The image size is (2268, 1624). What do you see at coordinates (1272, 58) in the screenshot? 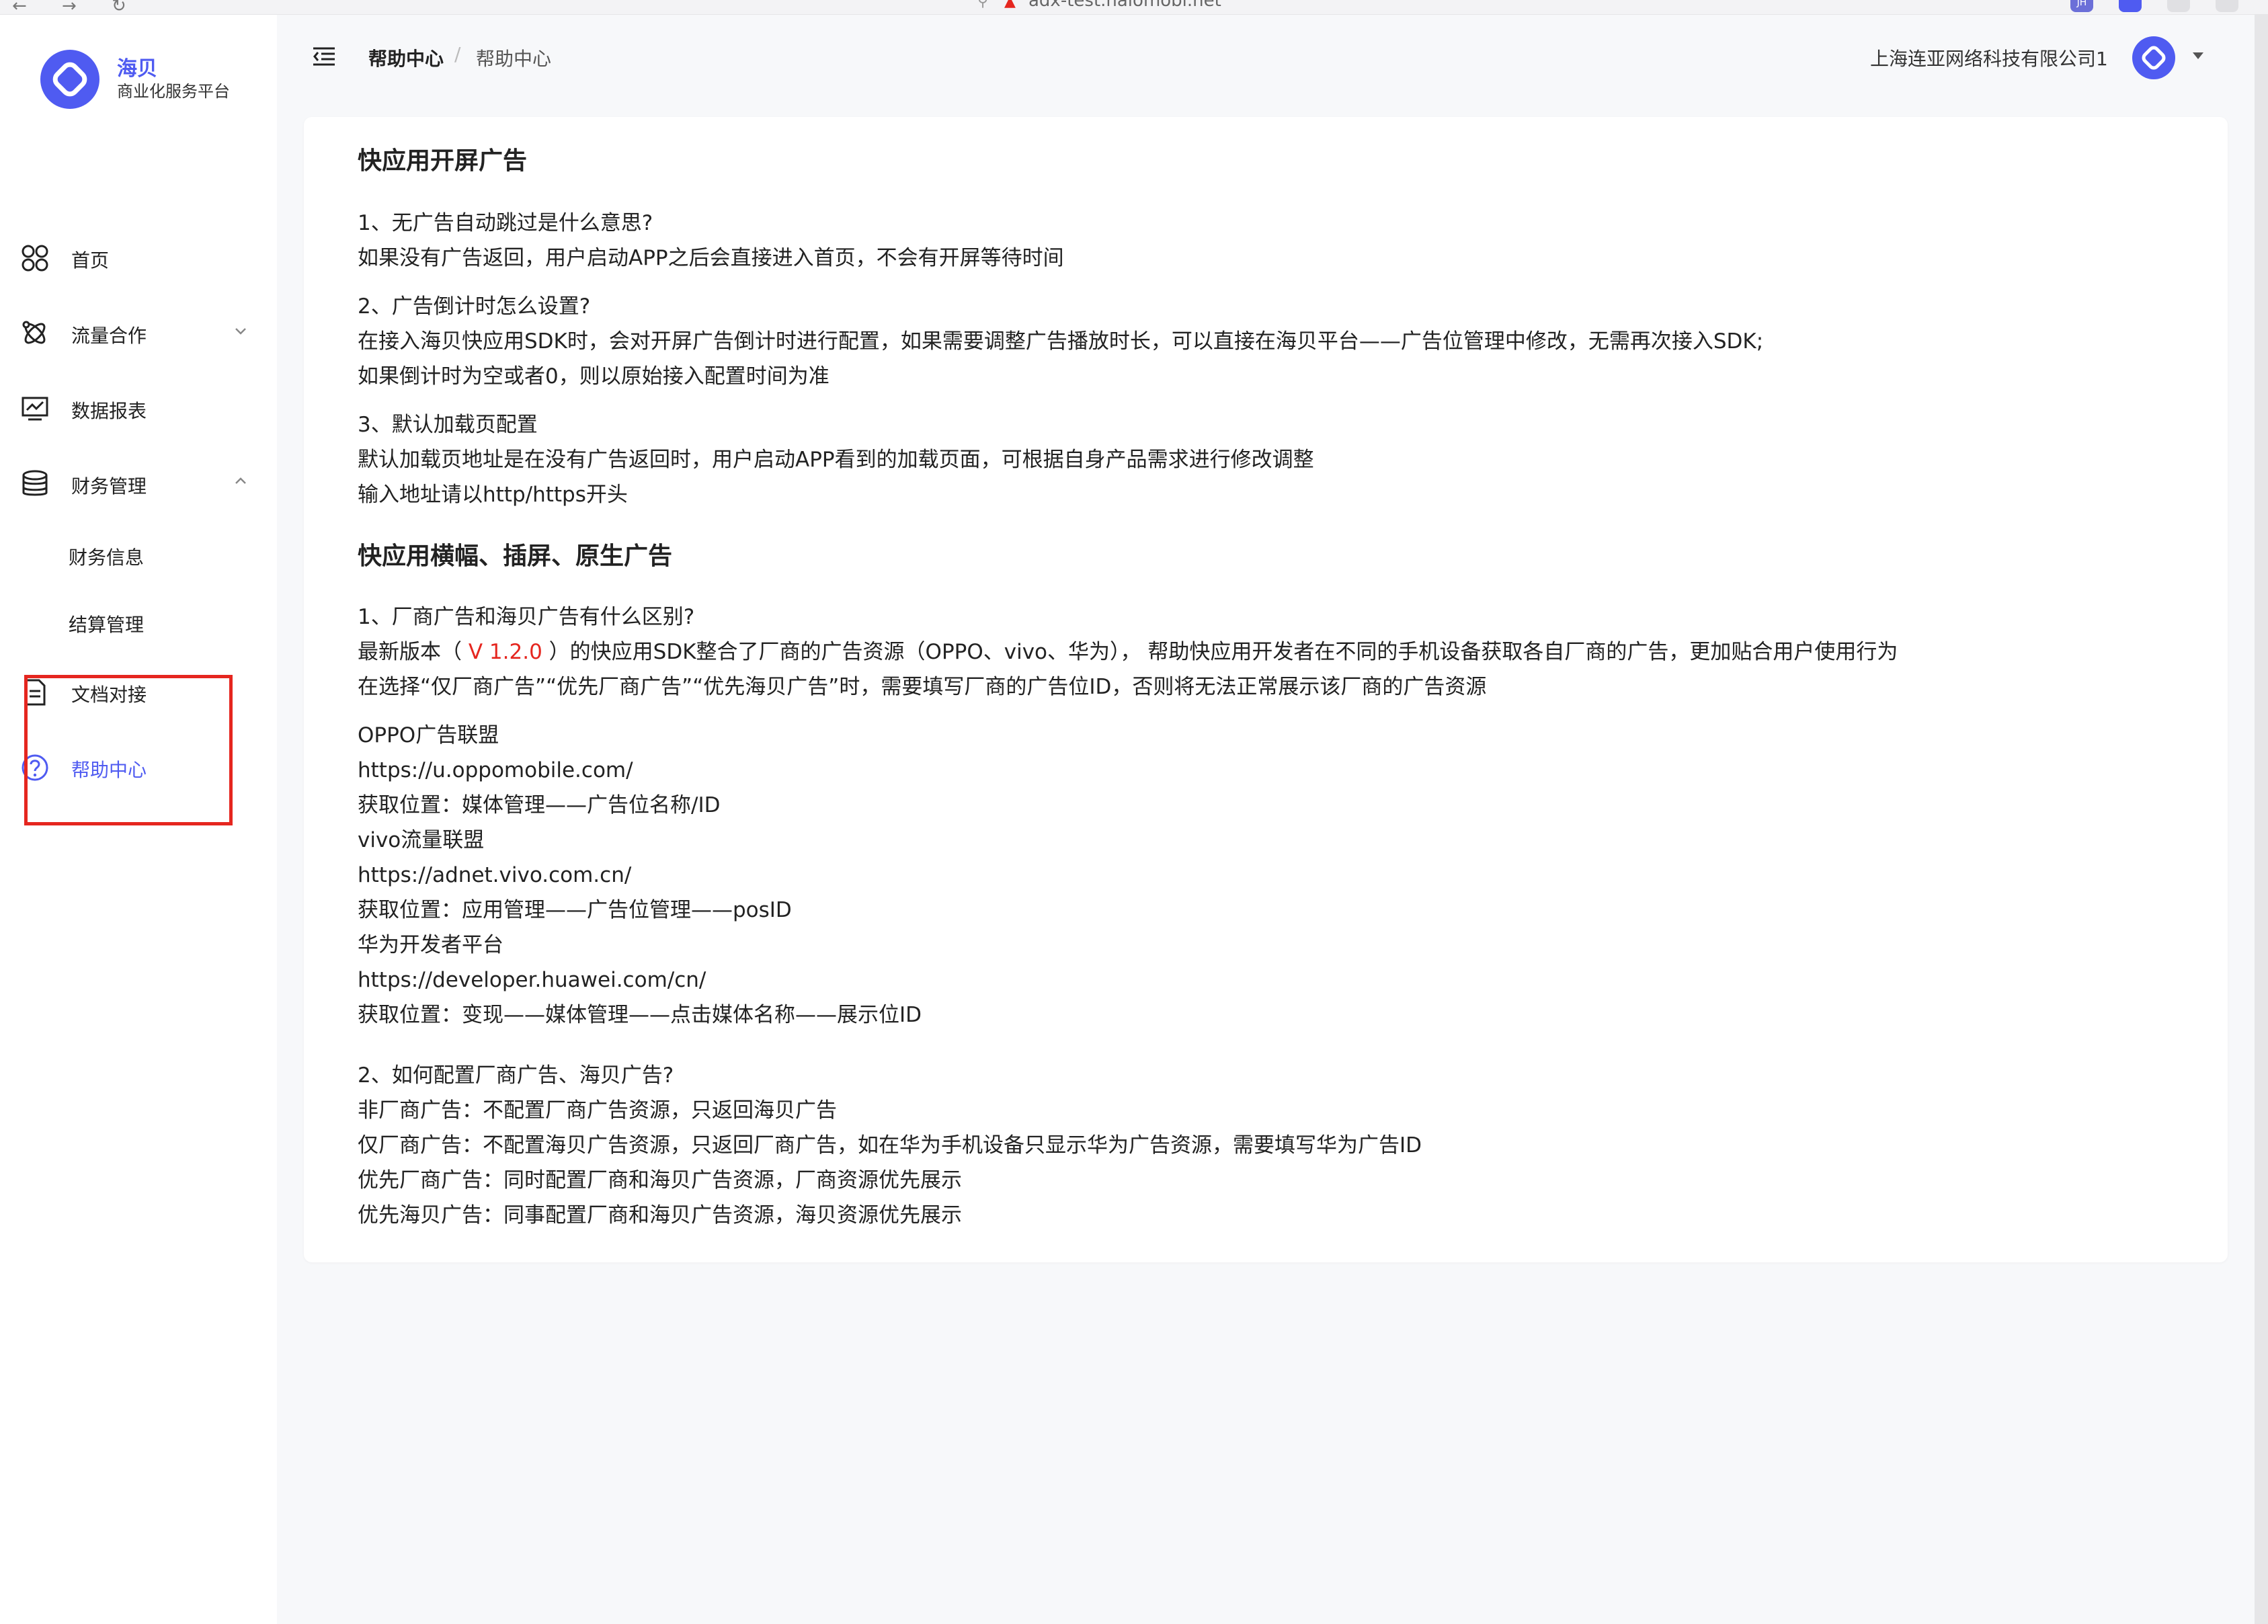
I see `top-header: 帮助中心 / 帮助中心 上海连亚网络科技有限公司1` at bounding box center [1272, 58].